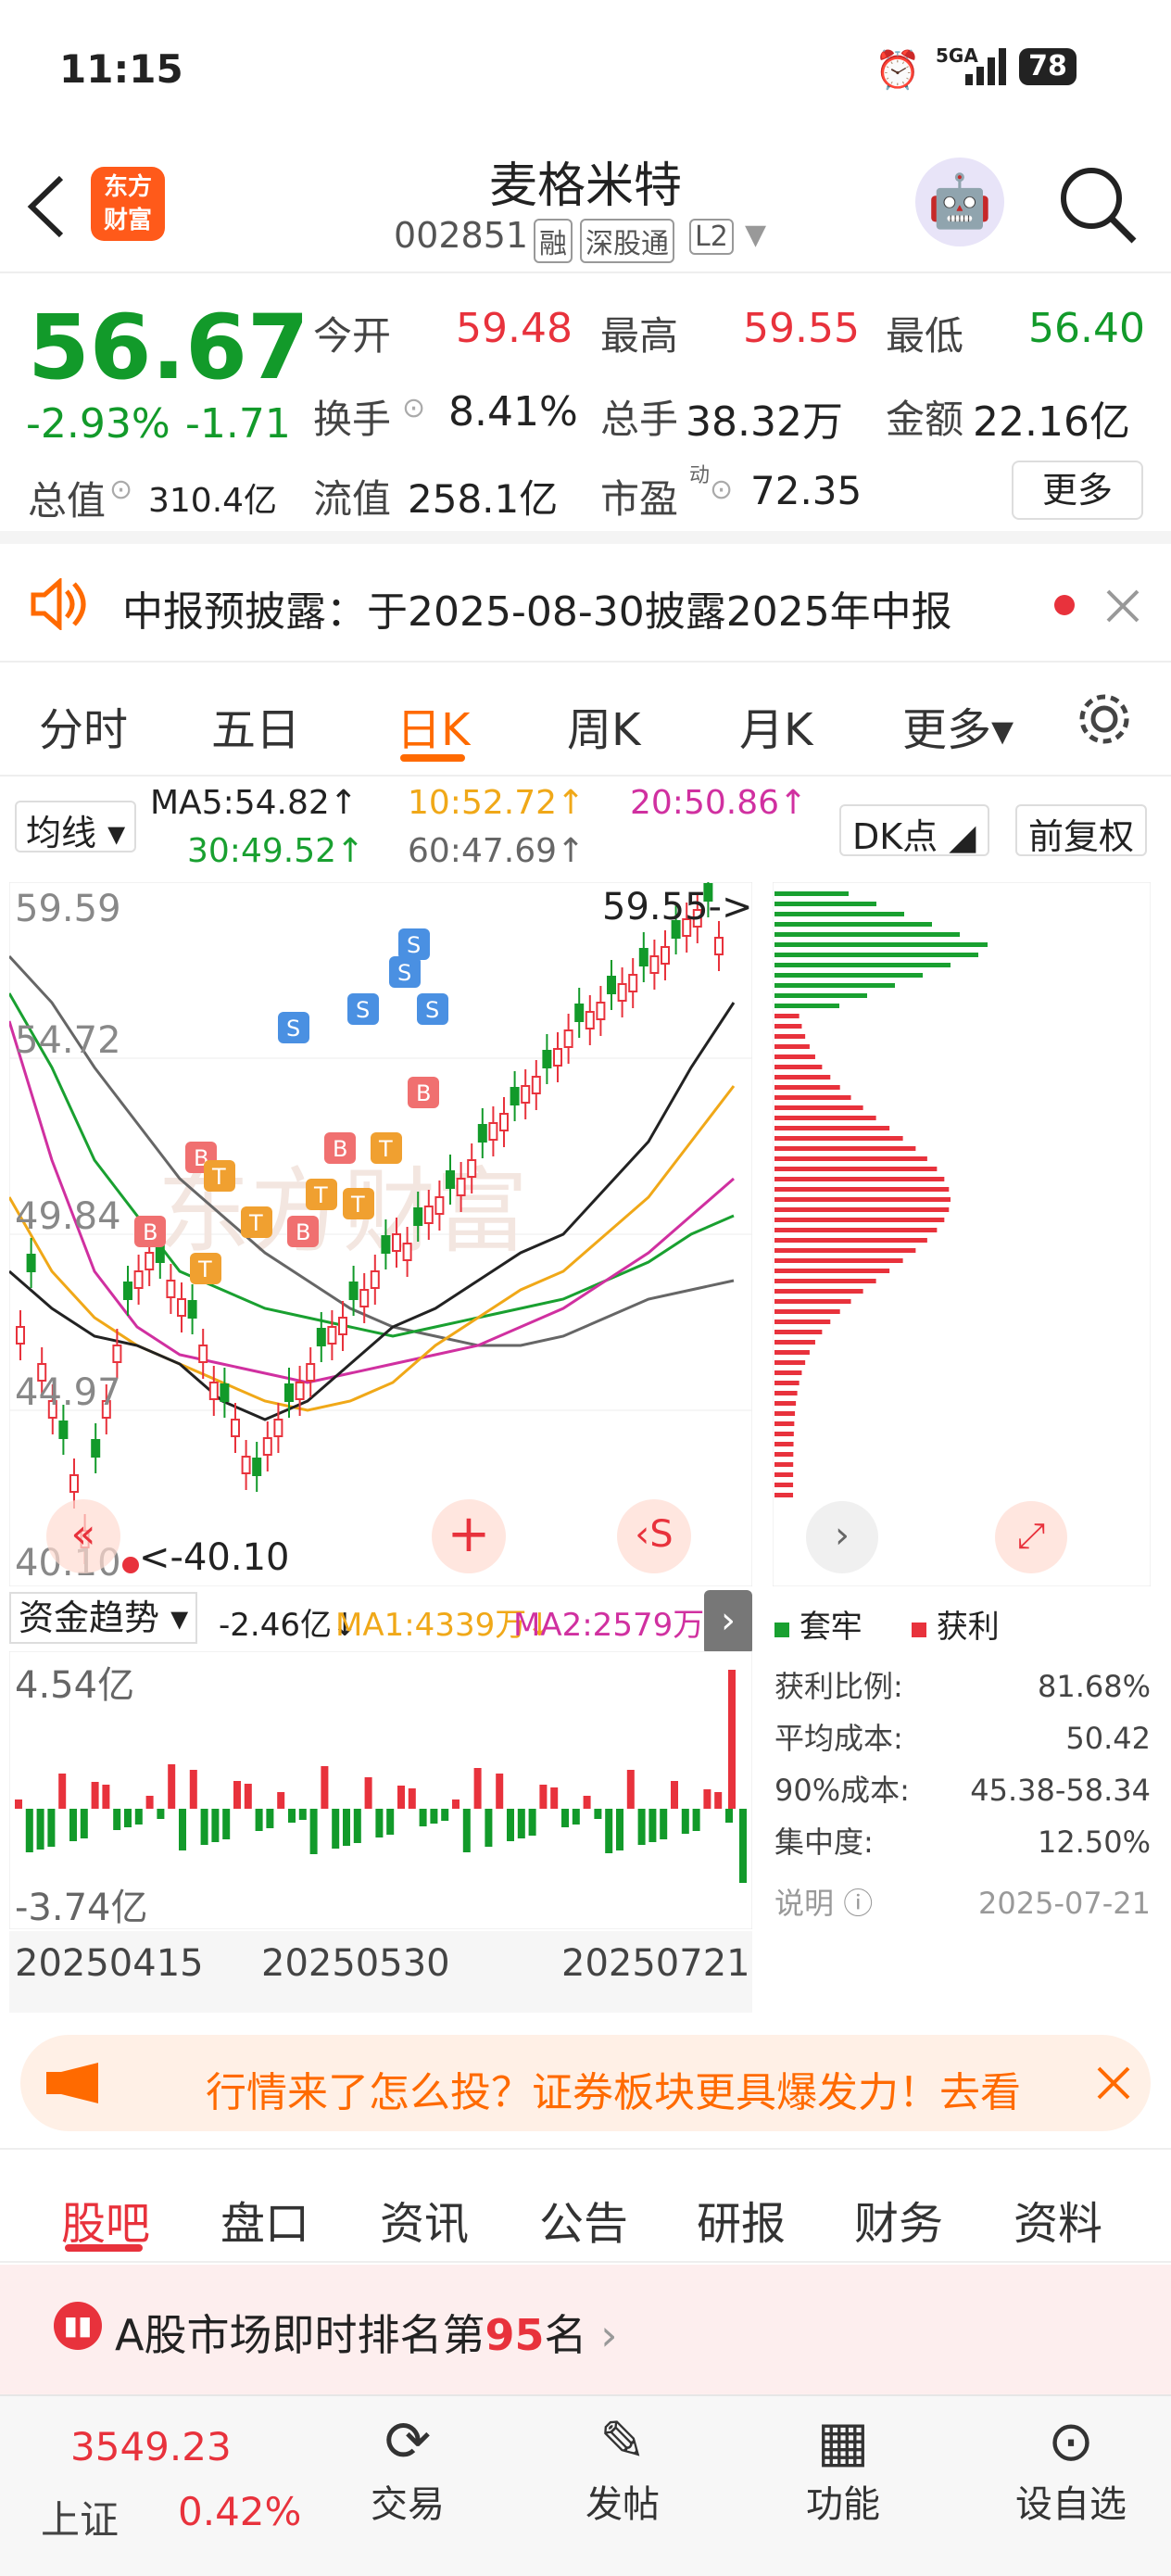 The width and height of the screenshot is (1171, 2576). Describe the element at coordinates (1058, 2219) in the screenshot. I see `tab-profile: 资料` at that location.